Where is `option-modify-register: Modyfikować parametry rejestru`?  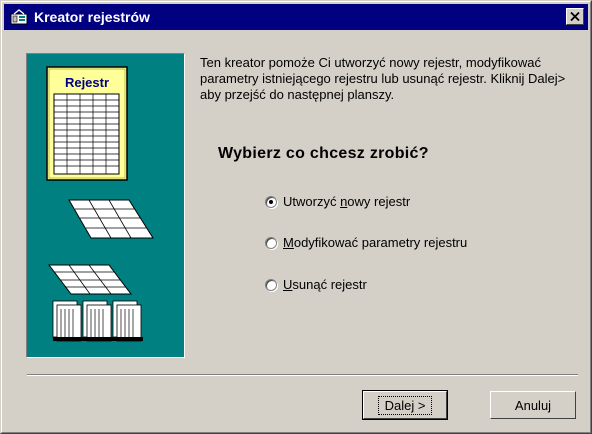 option-modify-register: Modyfikować parametry rejestru is located at coordinates (366, 242).